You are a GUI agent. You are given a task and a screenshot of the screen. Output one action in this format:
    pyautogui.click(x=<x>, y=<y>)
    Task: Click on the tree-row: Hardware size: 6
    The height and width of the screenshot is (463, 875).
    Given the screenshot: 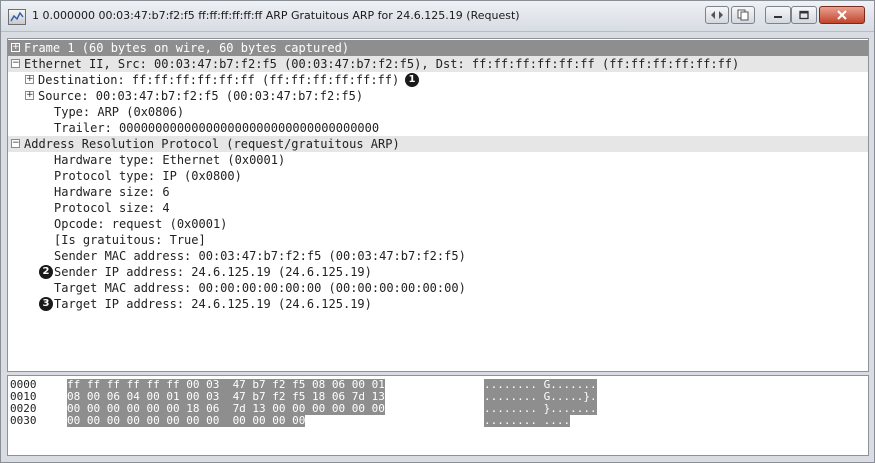 What is the action you would take?
    pyautogui.click(x=438, y=192)
    